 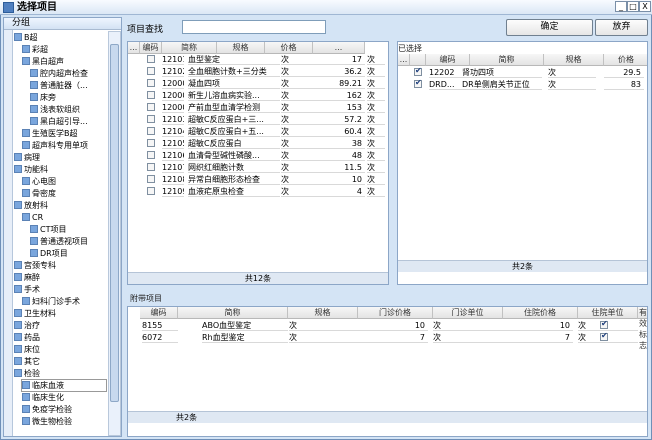 What do you see at coordinates (64, 193) in the screenshot?
I see `tree-item: 骨密度` at bounding box center [64, 193].